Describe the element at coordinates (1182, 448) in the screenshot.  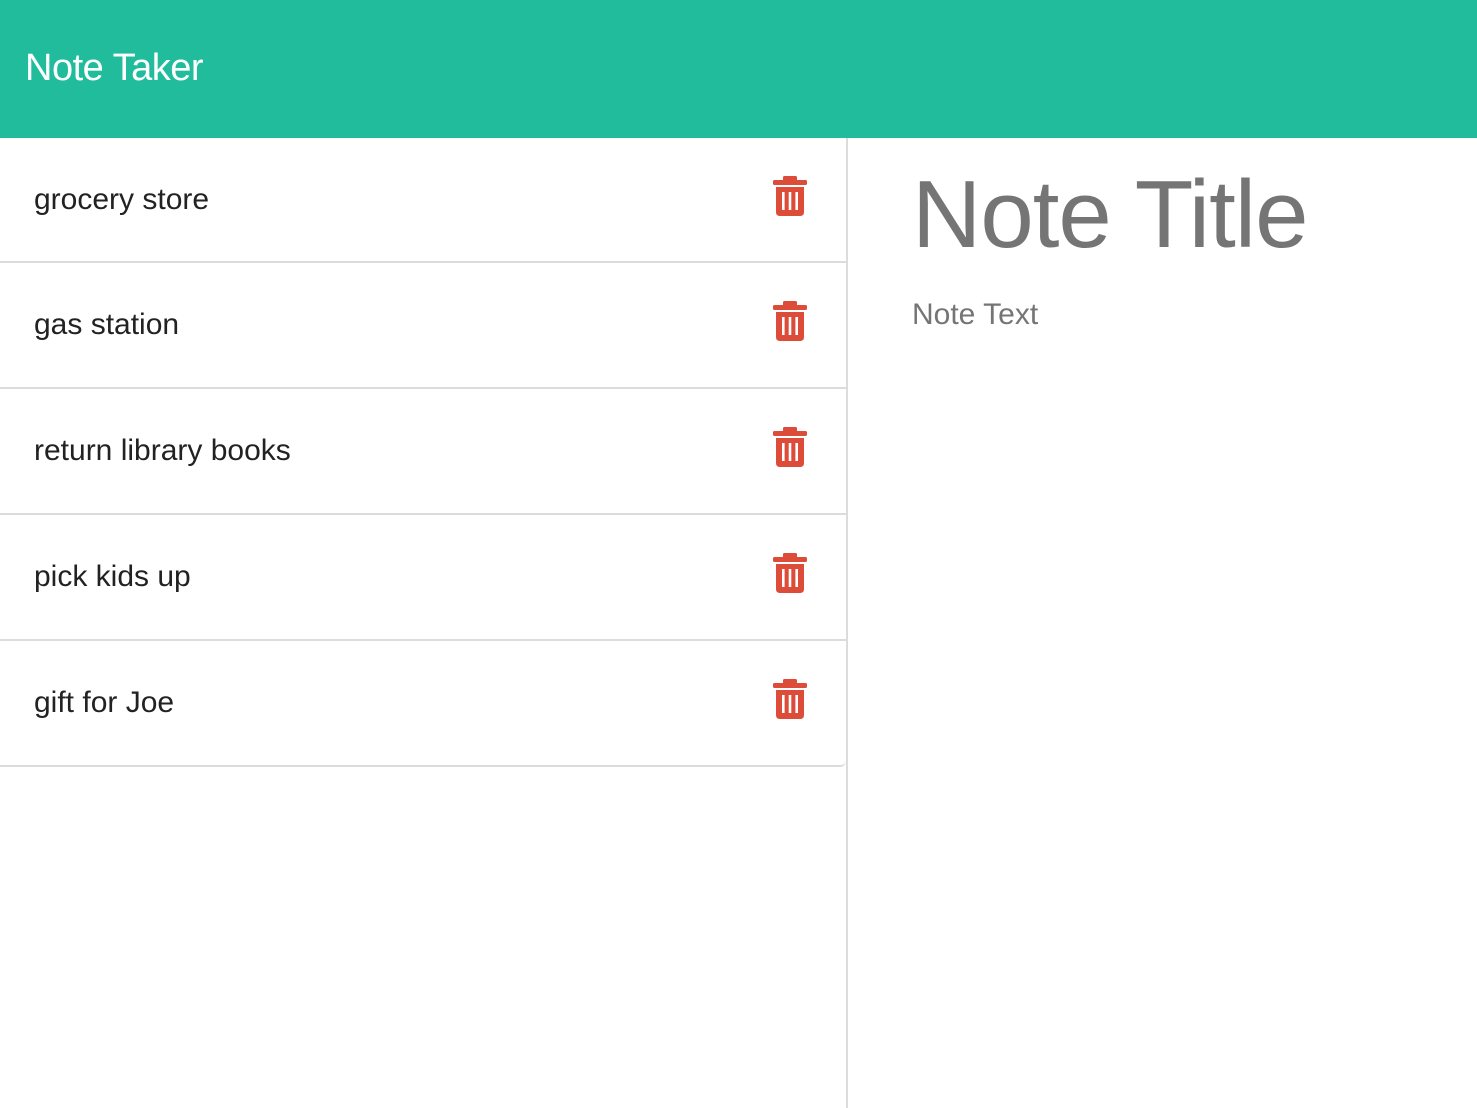
I see `note-text-input` at that location.